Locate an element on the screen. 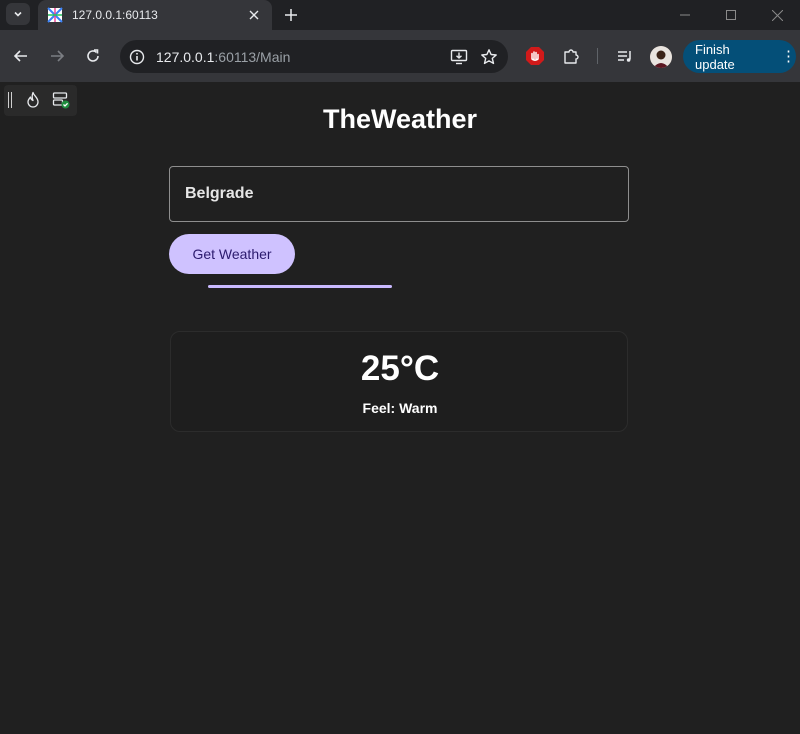 This screenshot has height=734, width=800. info-icon is located at coordinates (137, 56).